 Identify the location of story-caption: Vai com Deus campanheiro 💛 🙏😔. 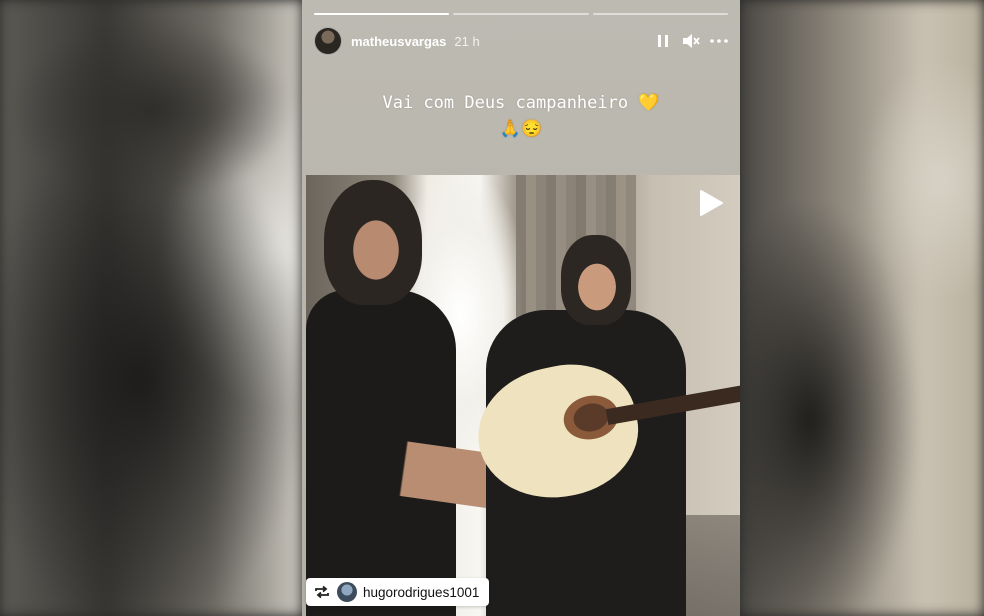
(521, 116).